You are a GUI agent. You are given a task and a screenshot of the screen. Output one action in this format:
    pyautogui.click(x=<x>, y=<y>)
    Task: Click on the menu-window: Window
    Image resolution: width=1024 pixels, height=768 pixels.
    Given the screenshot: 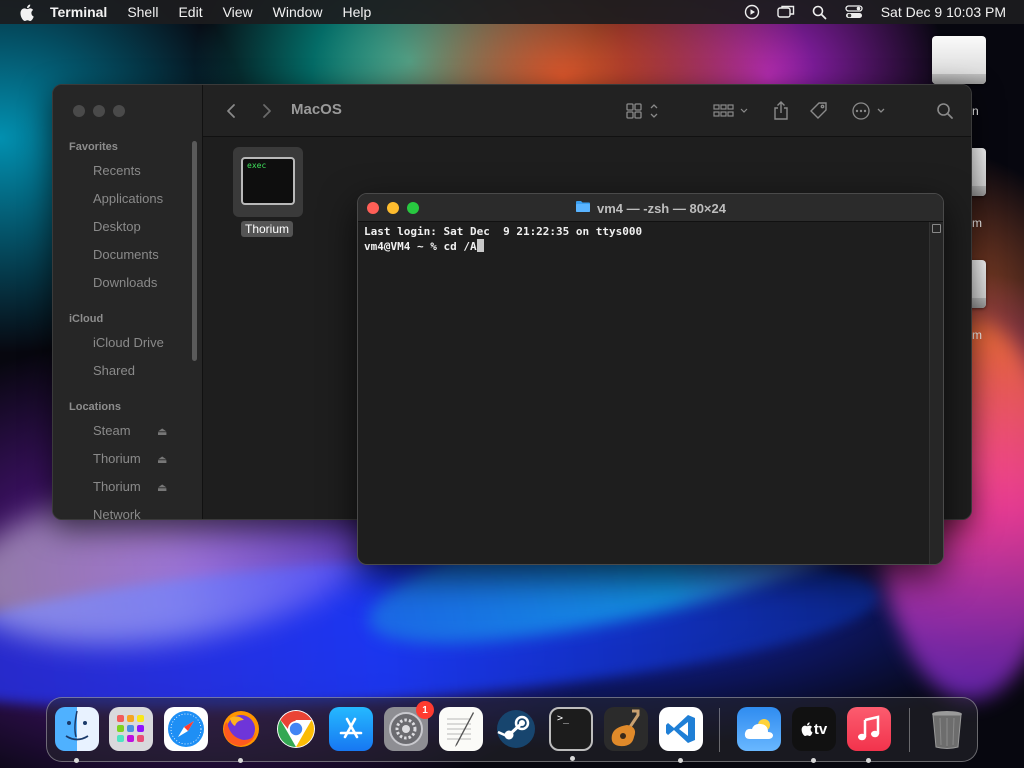 What is the action you would take?
    pyautogui.click(x=298, y=12)
    